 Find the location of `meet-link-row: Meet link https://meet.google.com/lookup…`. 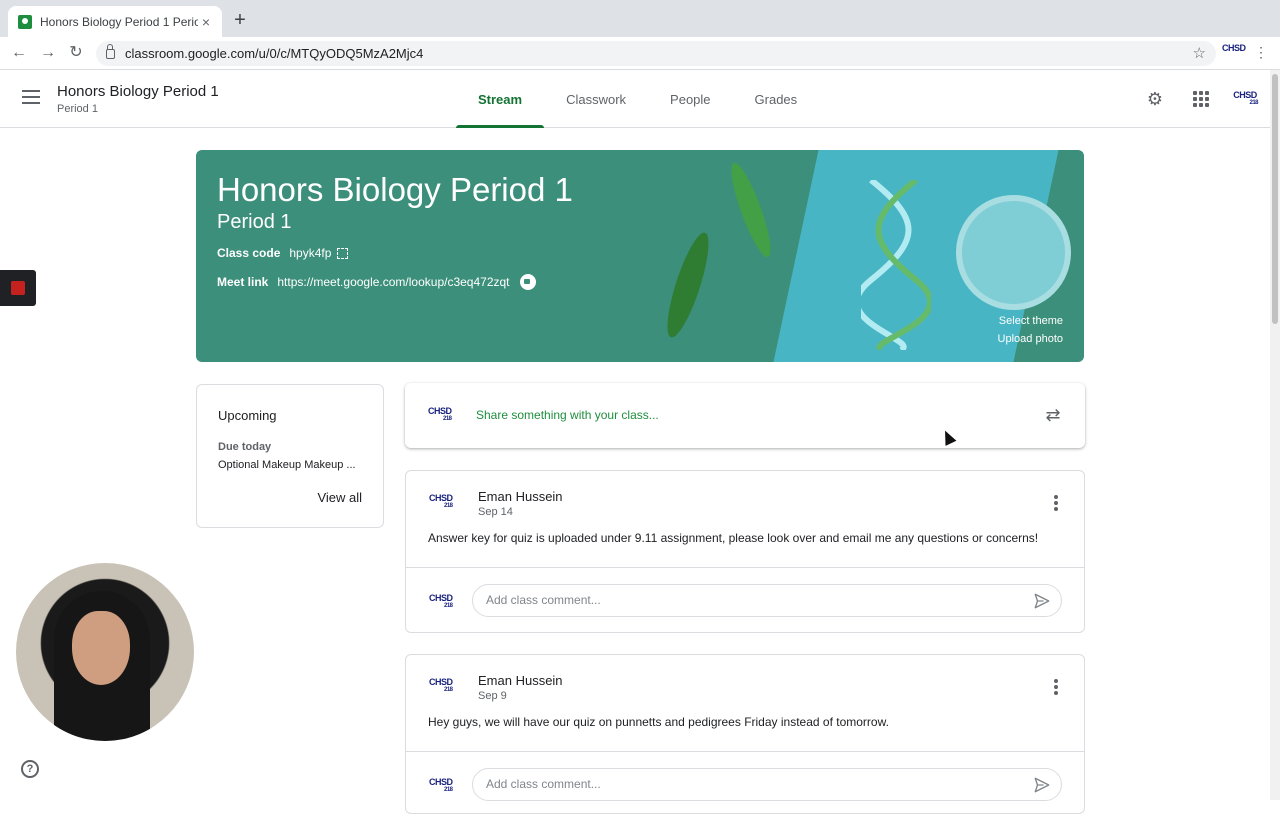

meet-link-row: Meet link https://meet.google.com/lookup… is located at coordinates (376, 282).